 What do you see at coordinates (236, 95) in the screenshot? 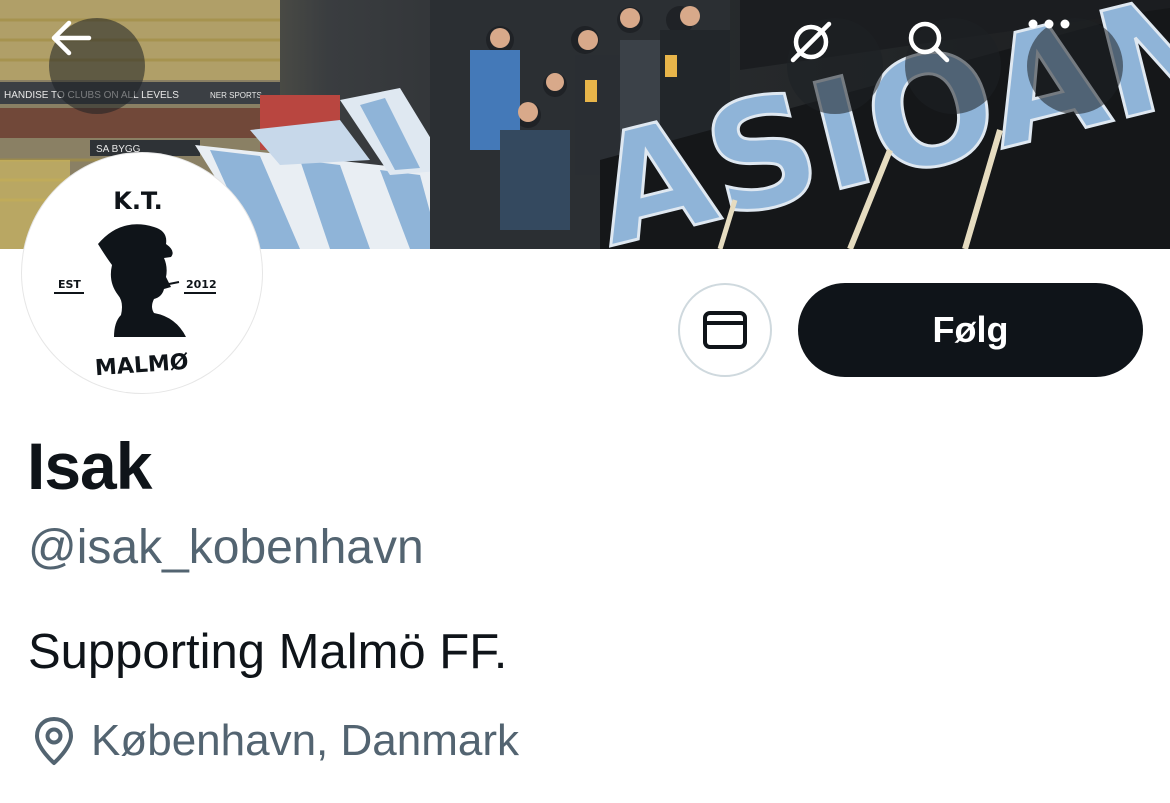
I see `banner-board-text-2: NER SPORTS` at bounding box center [236, 95].